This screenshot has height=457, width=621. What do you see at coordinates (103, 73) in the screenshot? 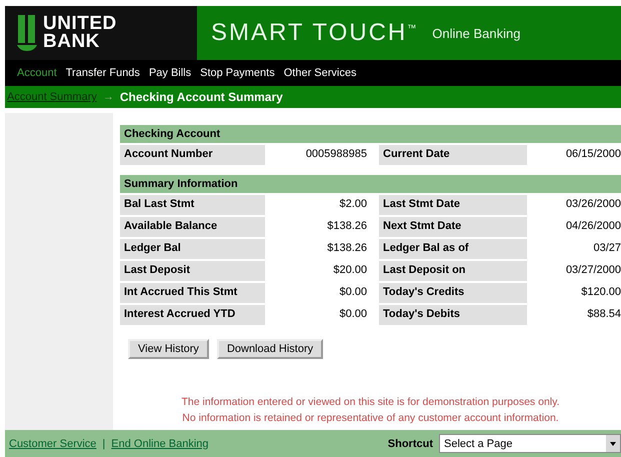
I see `nav-link: Transfer Funds` at bounding box center [103, 73].